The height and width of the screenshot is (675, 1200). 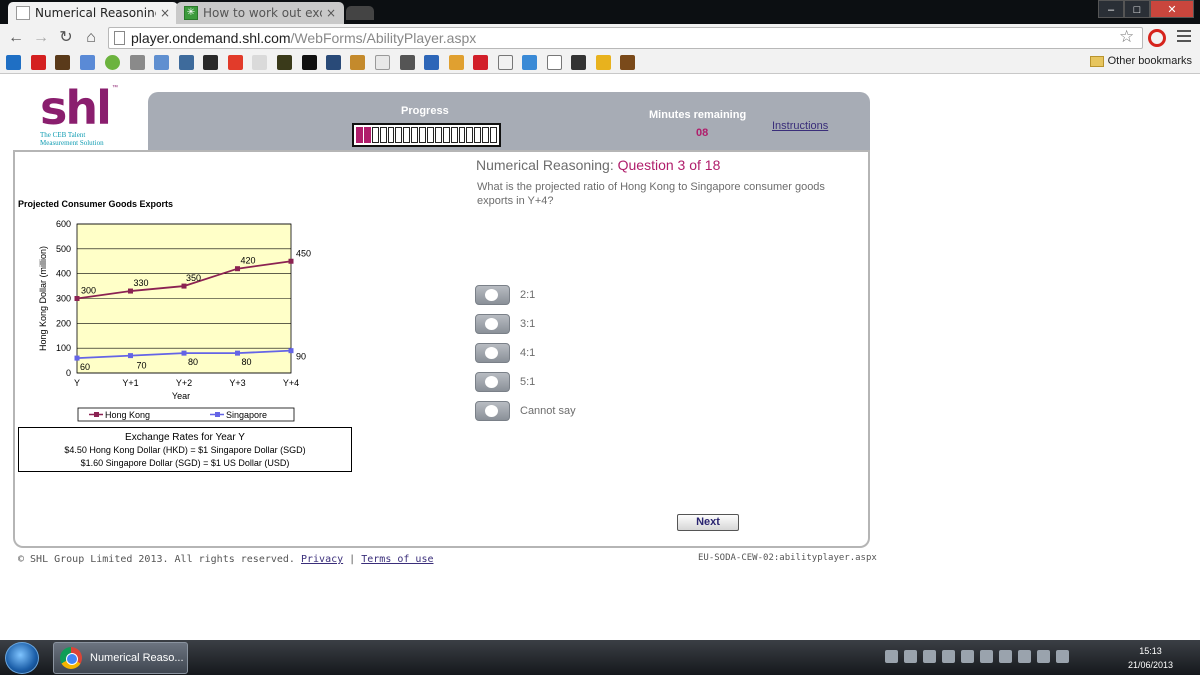 I want to click on network-icon, so click(x=1043, y=656).